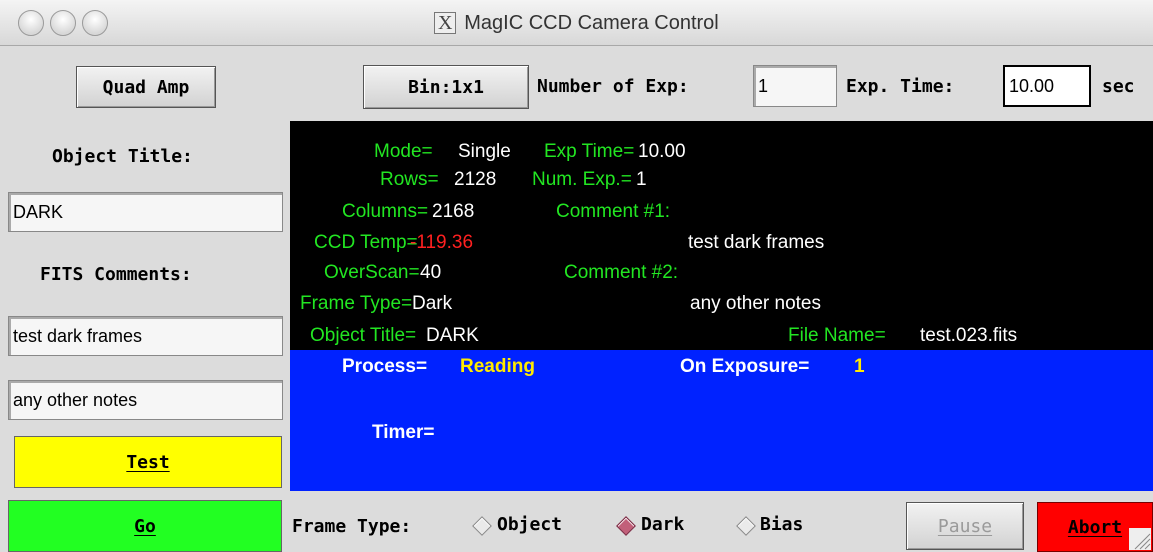 The height and width of the screenshot is (552, 1153). I want to click on frame-type-label: Frame Type=, so click(356, 303).